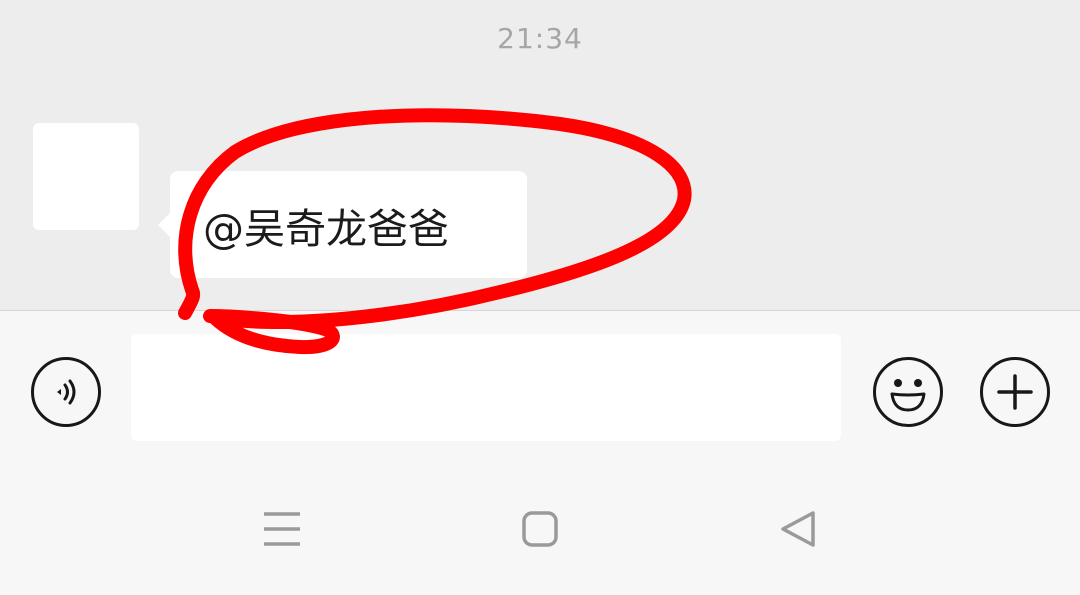  I want to click on message-bubble: @吴奇龙爸爸, so click(348, 224).